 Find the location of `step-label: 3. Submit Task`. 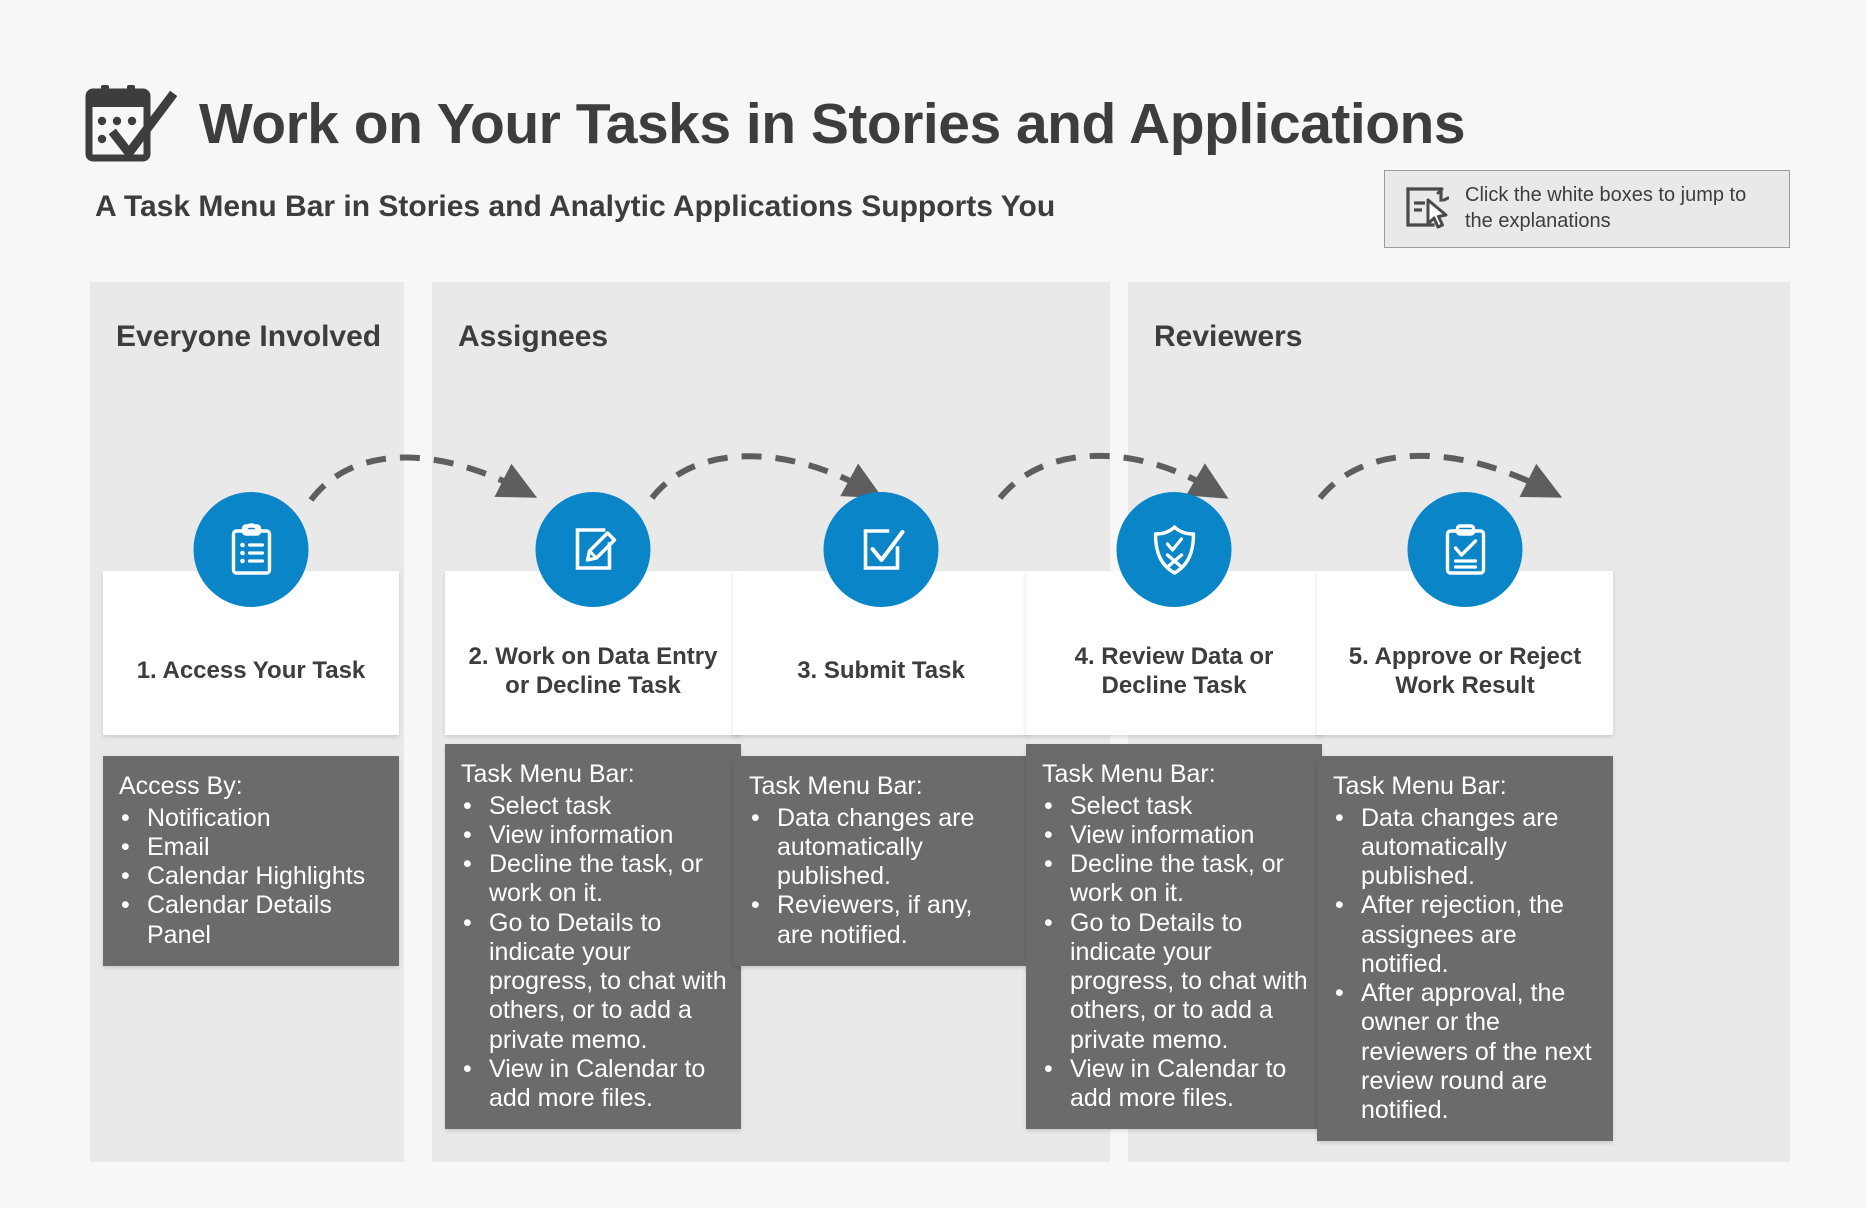

step-label: 3. Submit Task is located at coordinates (881, 671).